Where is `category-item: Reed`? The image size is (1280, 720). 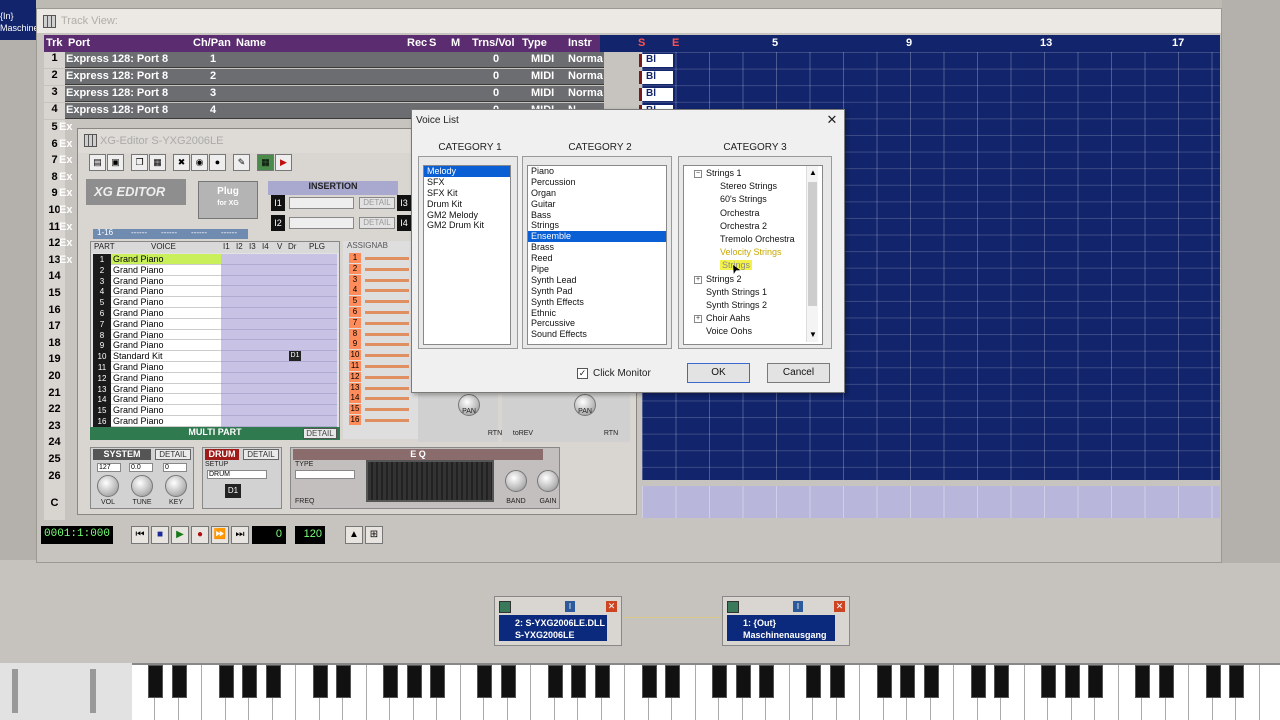 category-item: Reed is located at coordinates (597, 258).